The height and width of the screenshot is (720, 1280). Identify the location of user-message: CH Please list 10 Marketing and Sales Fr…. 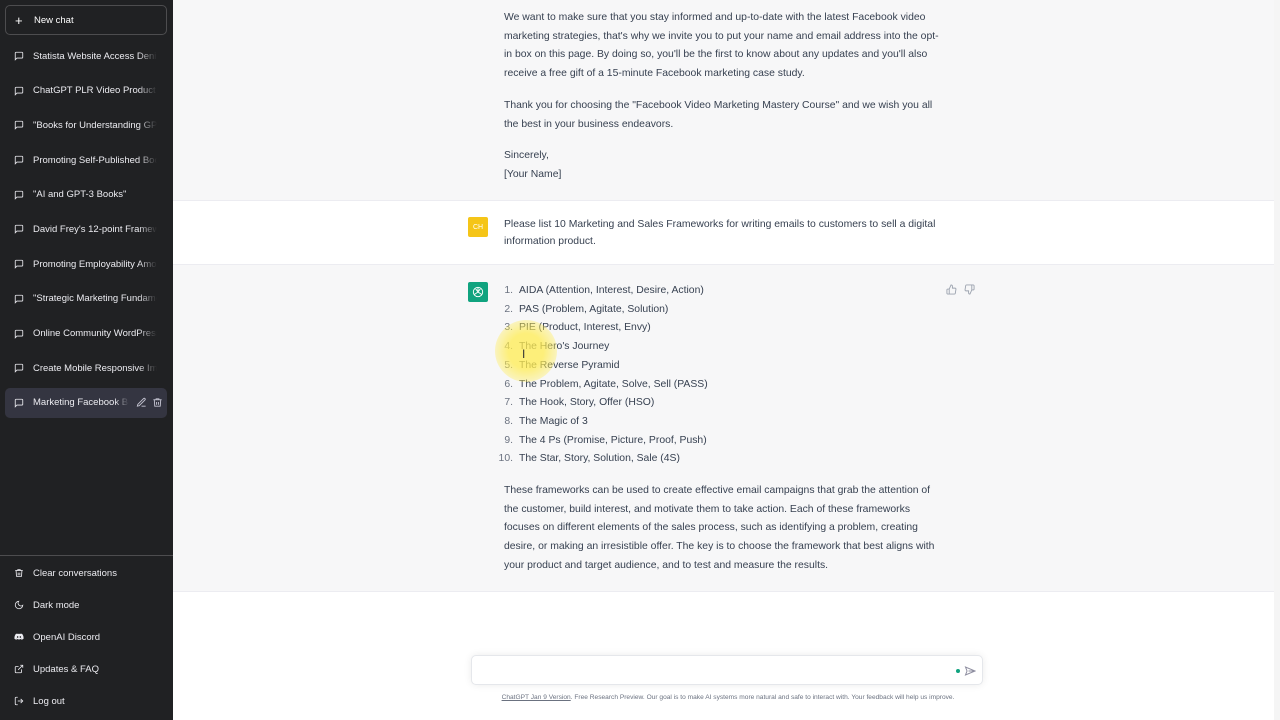
(723, 232).